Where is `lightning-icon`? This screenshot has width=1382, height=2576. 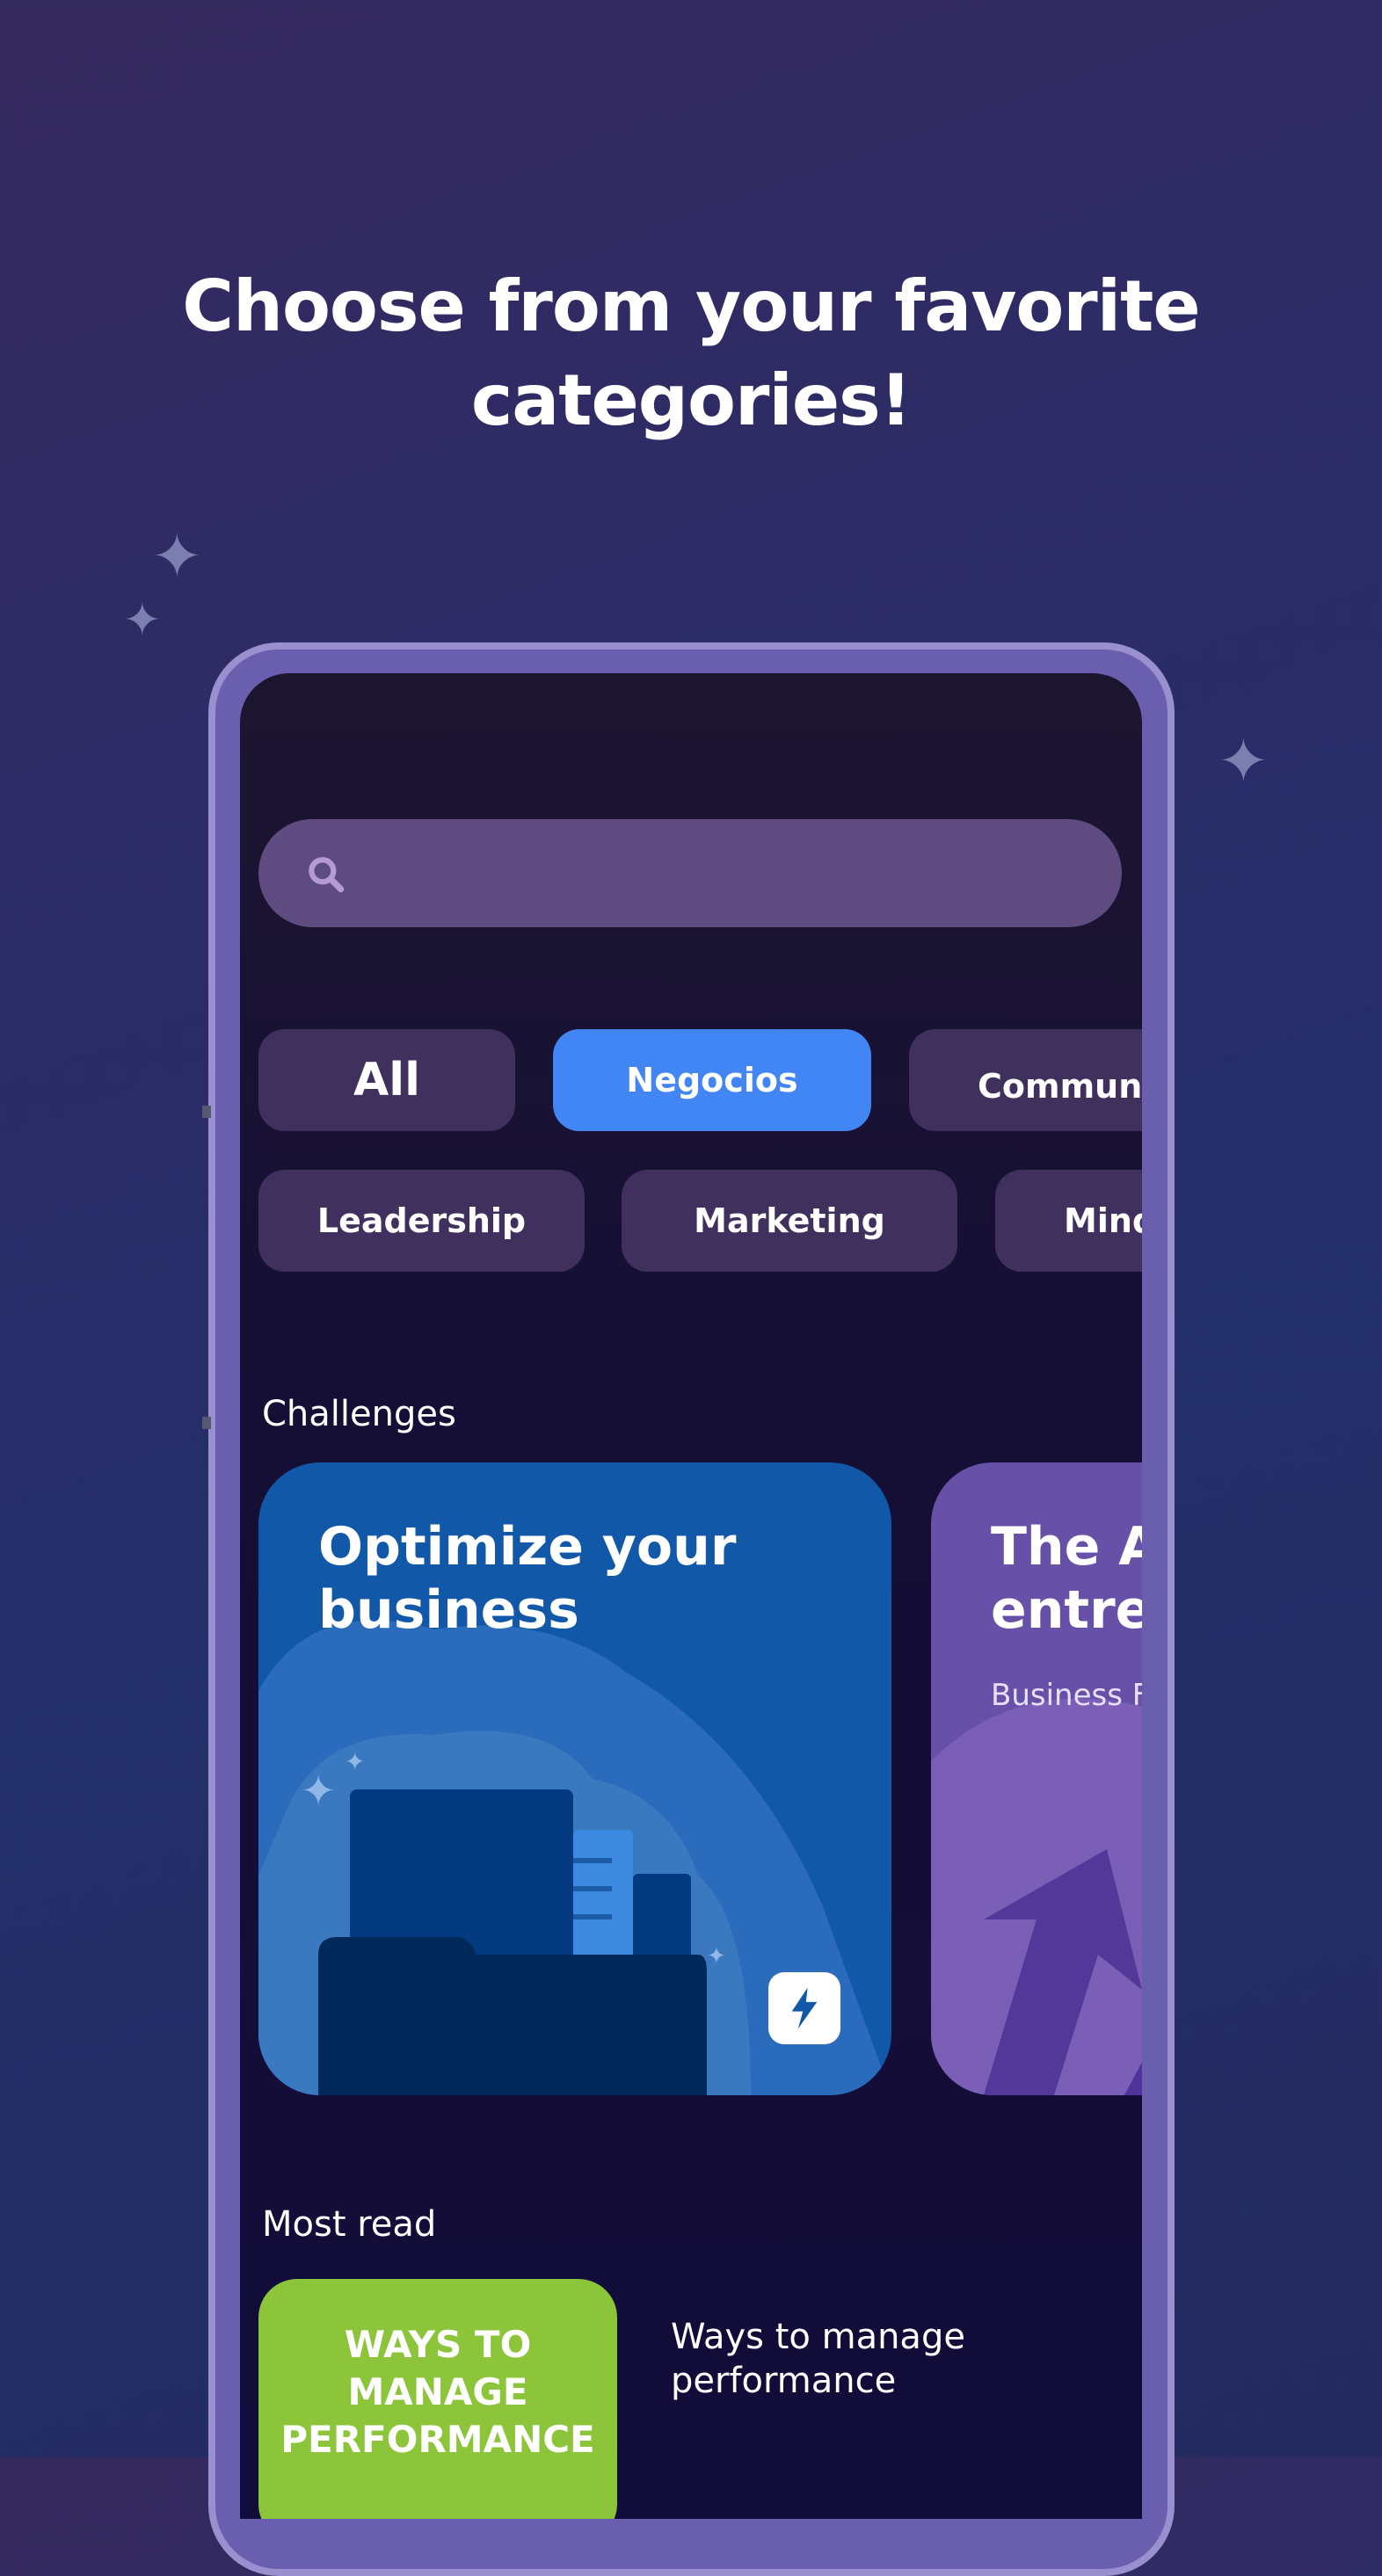 lightning-icon is located at coordinates (804, 2008).